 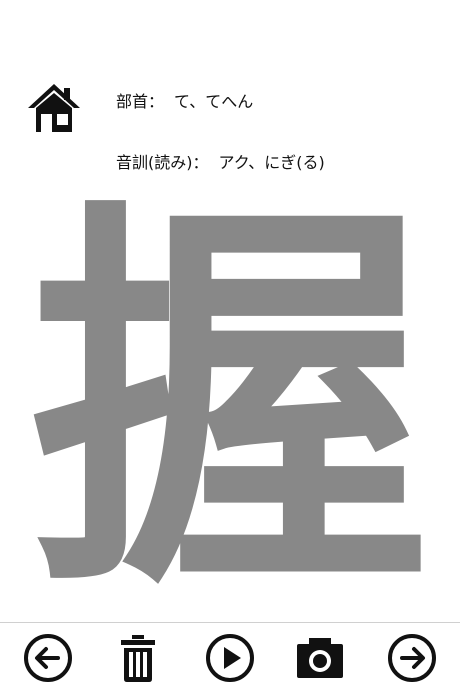 I want to click on reading-info: 音訓(読み)： アク、にぎ(る), so click(x=220, y=161).